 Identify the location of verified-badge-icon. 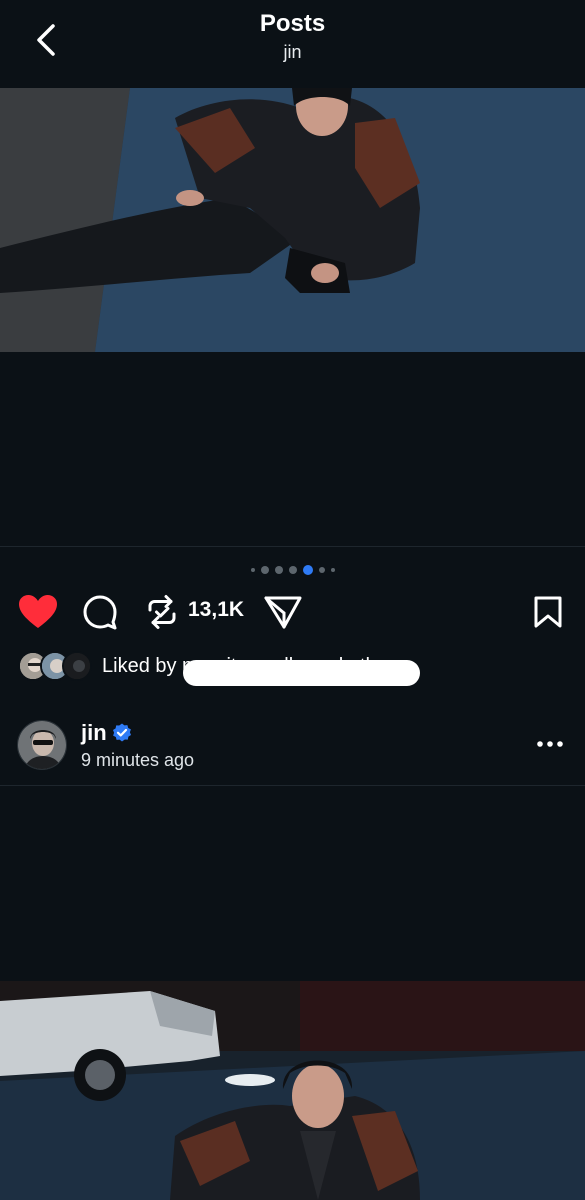
(122, 732).